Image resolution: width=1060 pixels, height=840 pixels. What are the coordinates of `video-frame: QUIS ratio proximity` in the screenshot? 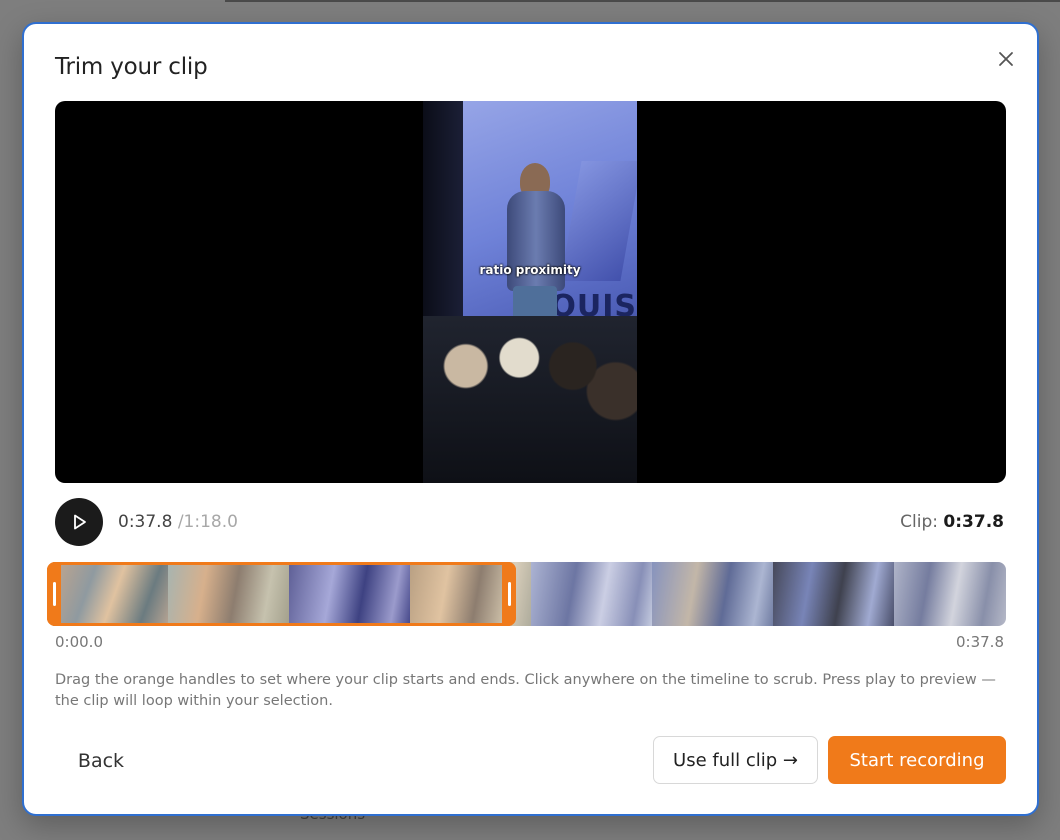 It's located at (530, 292).